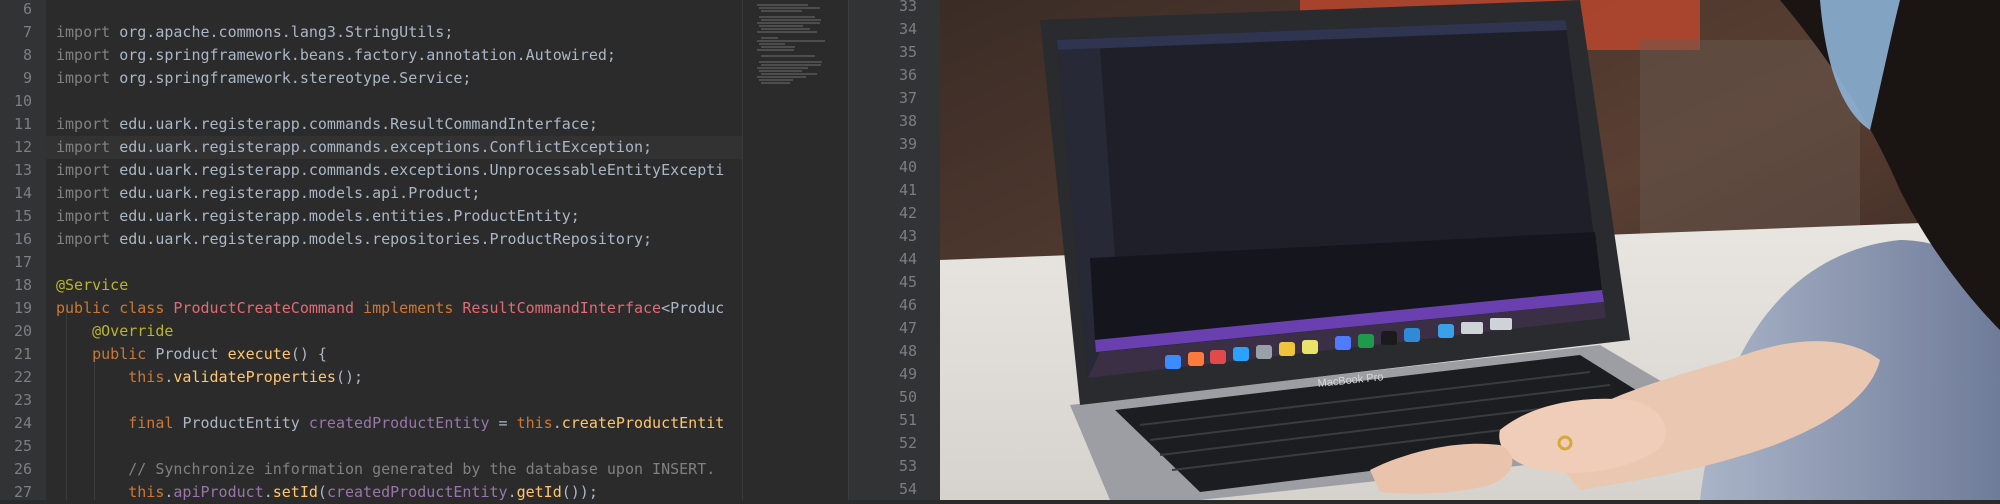 The width and height of the screenshot is (2000, 504). Describe the element at coordinates (245, 423) in the screenshot. I see `code-token: ProductEntity` at that location.